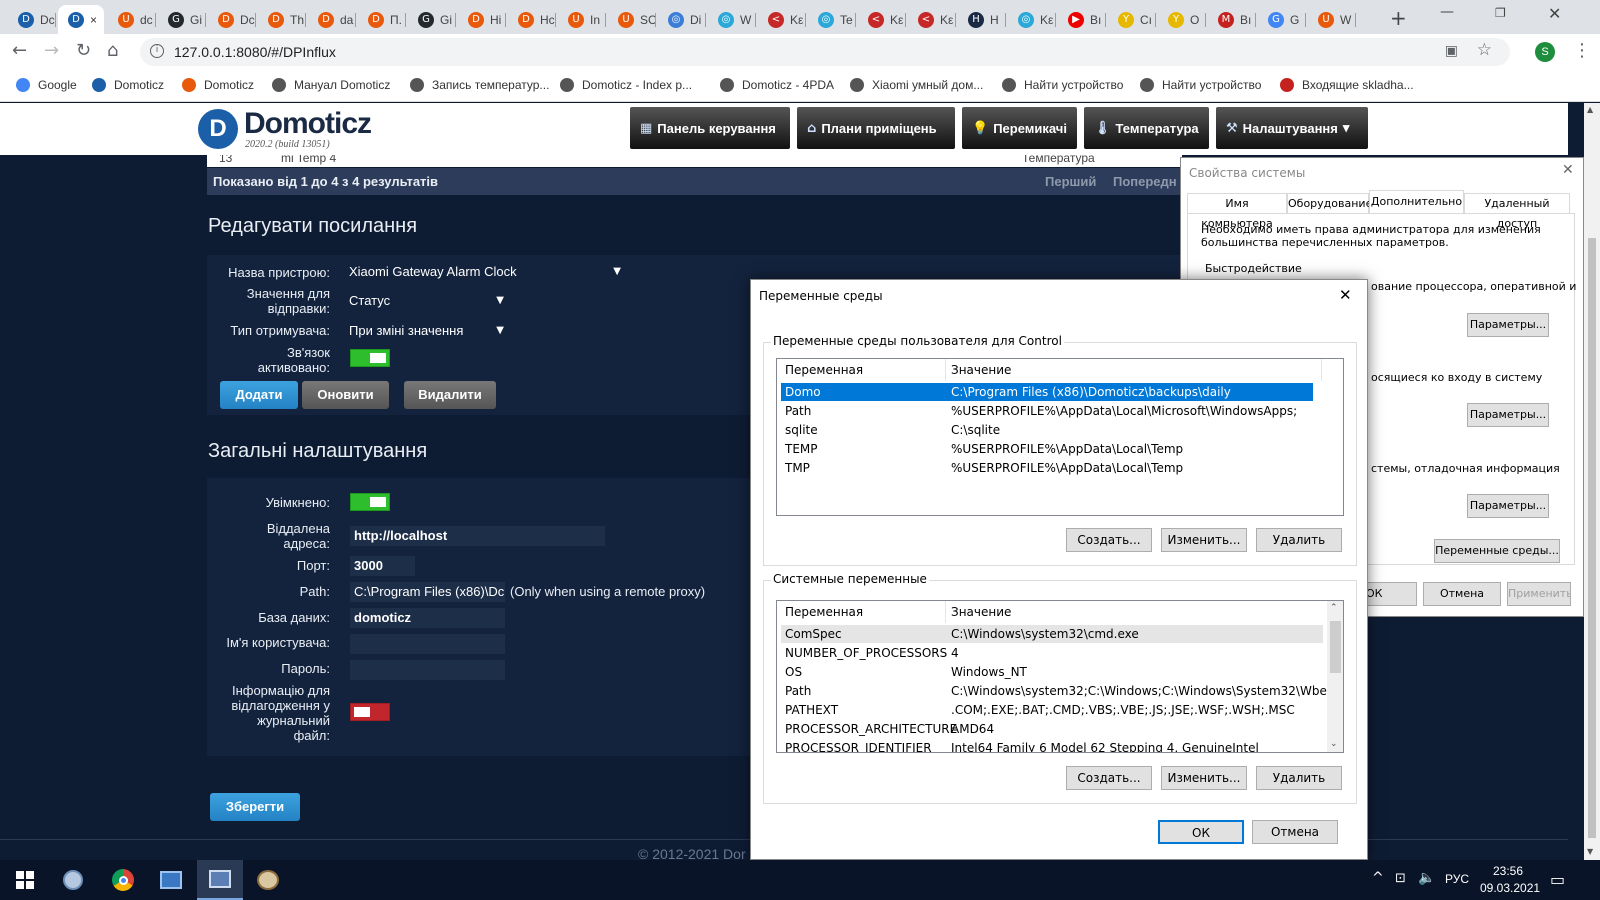  What do you see at coordinates (1447, 12) in the screenshot?
I see `minimize-icon: —` at bounding box center [1447, 12].